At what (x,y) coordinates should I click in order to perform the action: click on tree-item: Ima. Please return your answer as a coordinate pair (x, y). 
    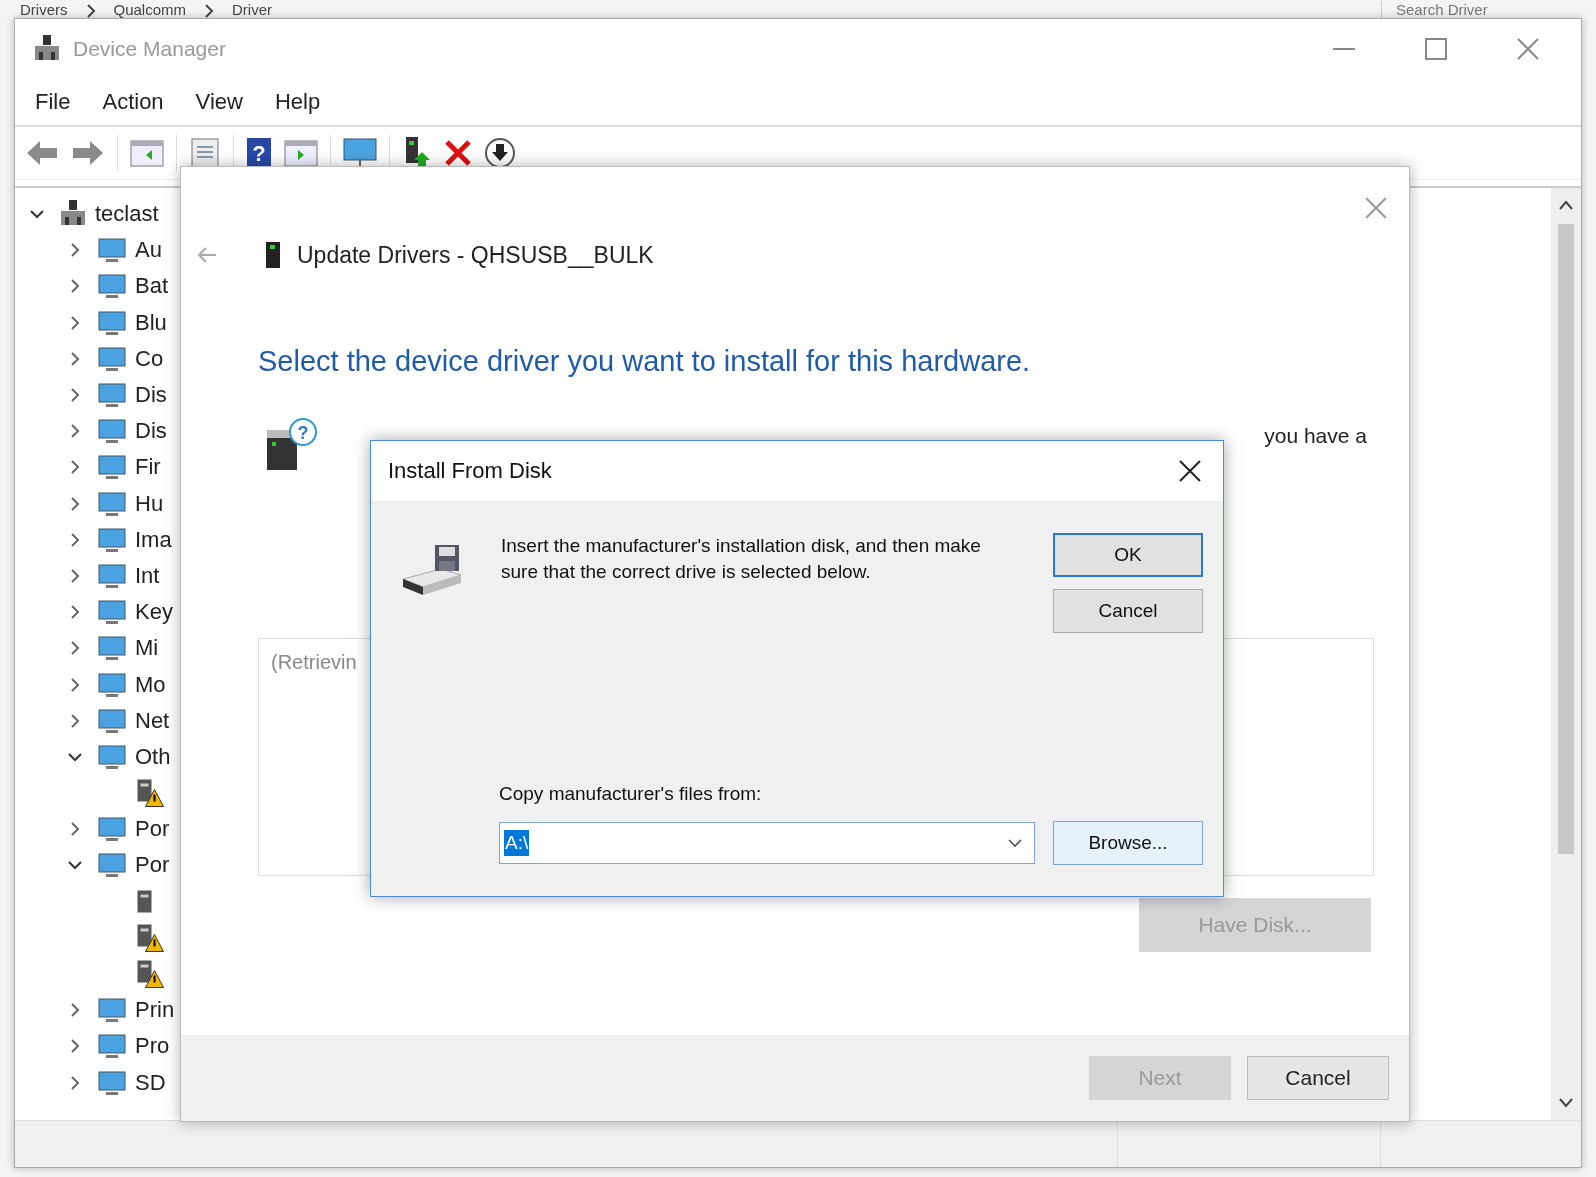
    Looking at the image, I should click on (153, 539).